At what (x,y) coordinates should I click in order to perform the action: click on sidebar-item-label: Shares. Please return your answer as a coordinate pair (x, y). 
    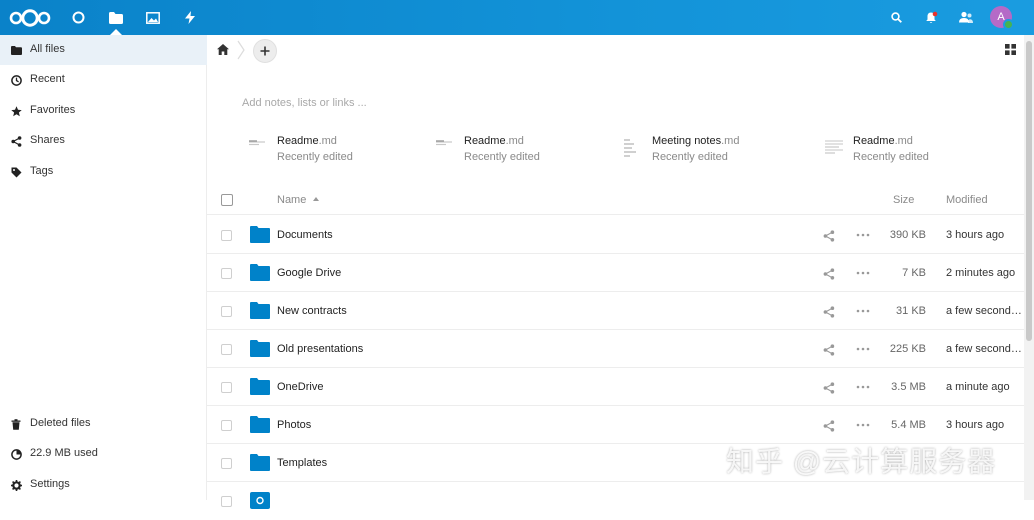
    Looking at the image, I should click on (47, 140).